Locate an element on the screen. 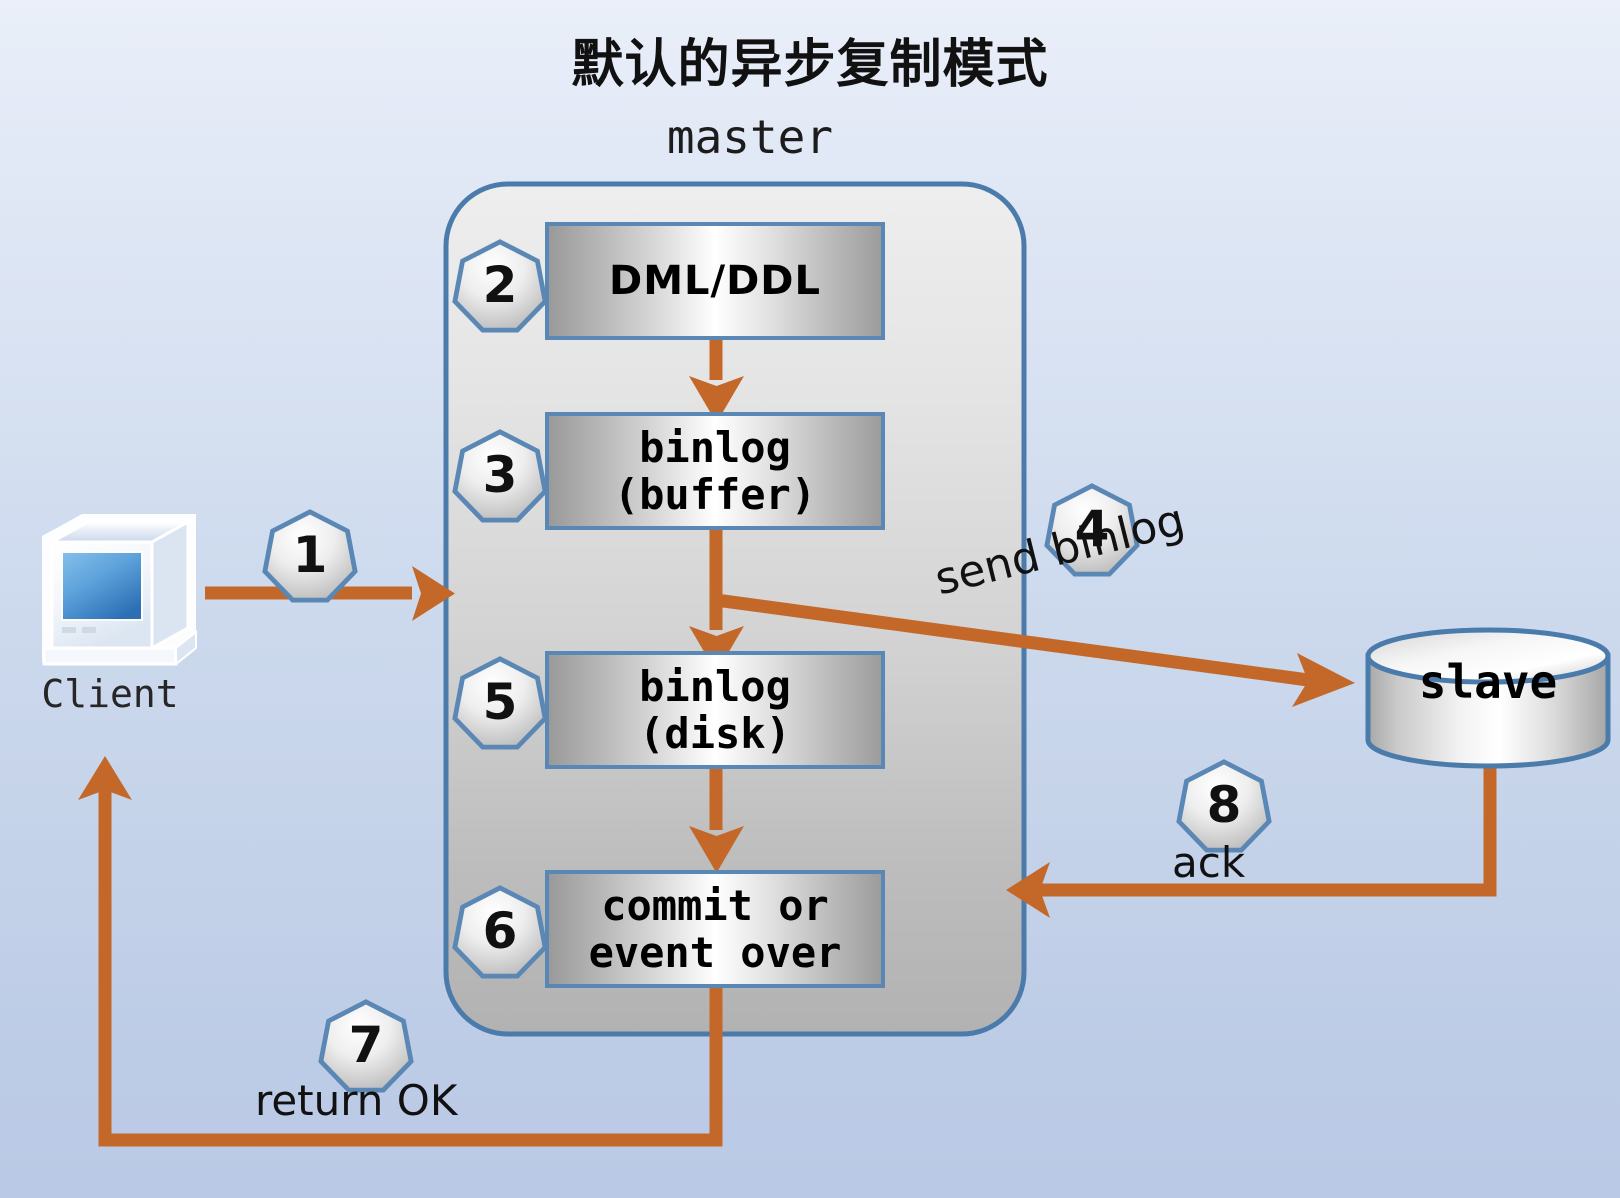 Image resolution: width=1620 pixels, height=1198 pixels. process-box-commit-event-over: commit or event over is located at coordinates (715, 929).